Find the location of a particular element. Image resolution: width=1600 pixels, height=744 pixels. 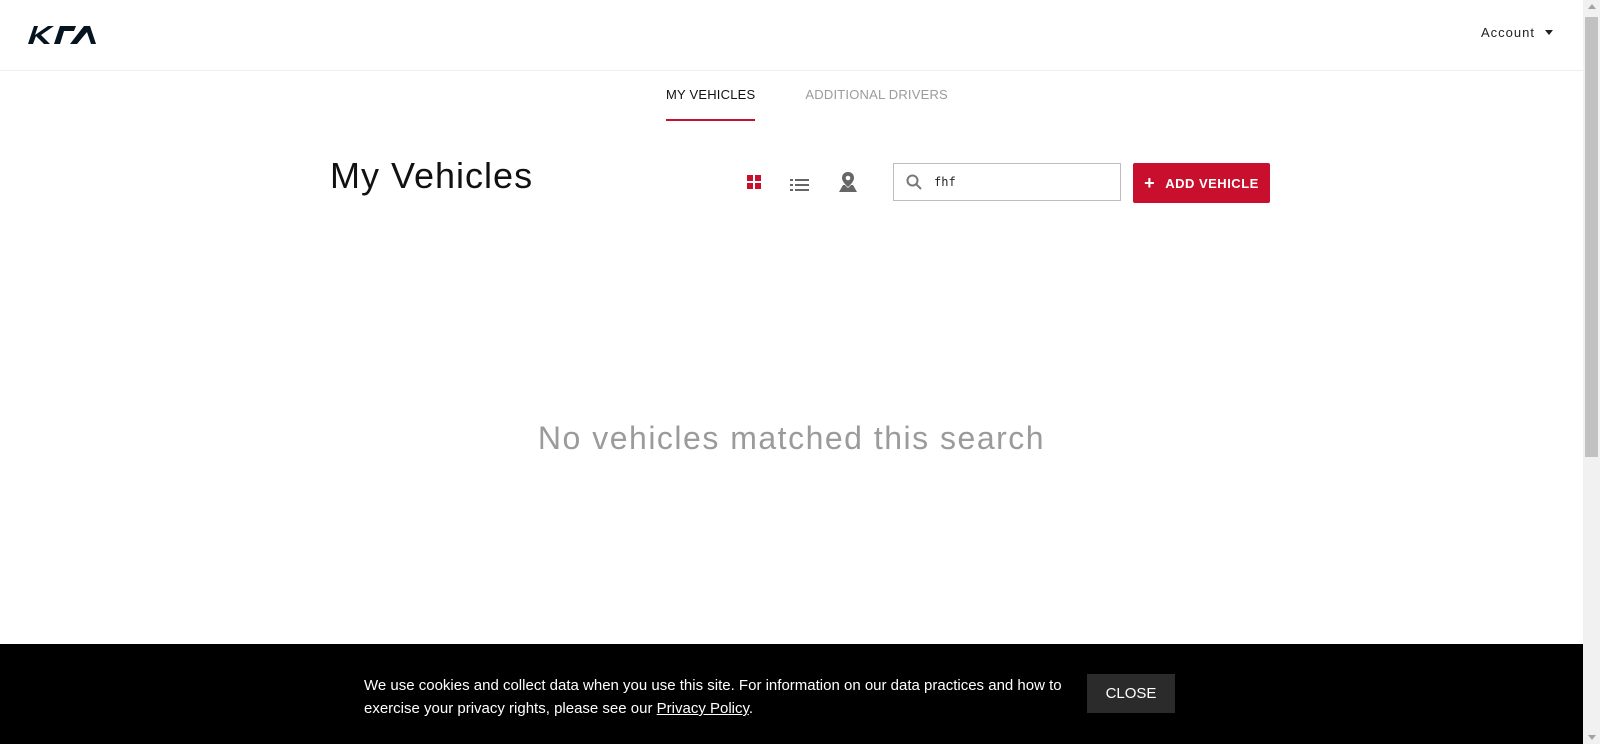

tab-bar: MY VEHICLES ADDITIONAL DRIVERS is located at coordinates (807, 104).